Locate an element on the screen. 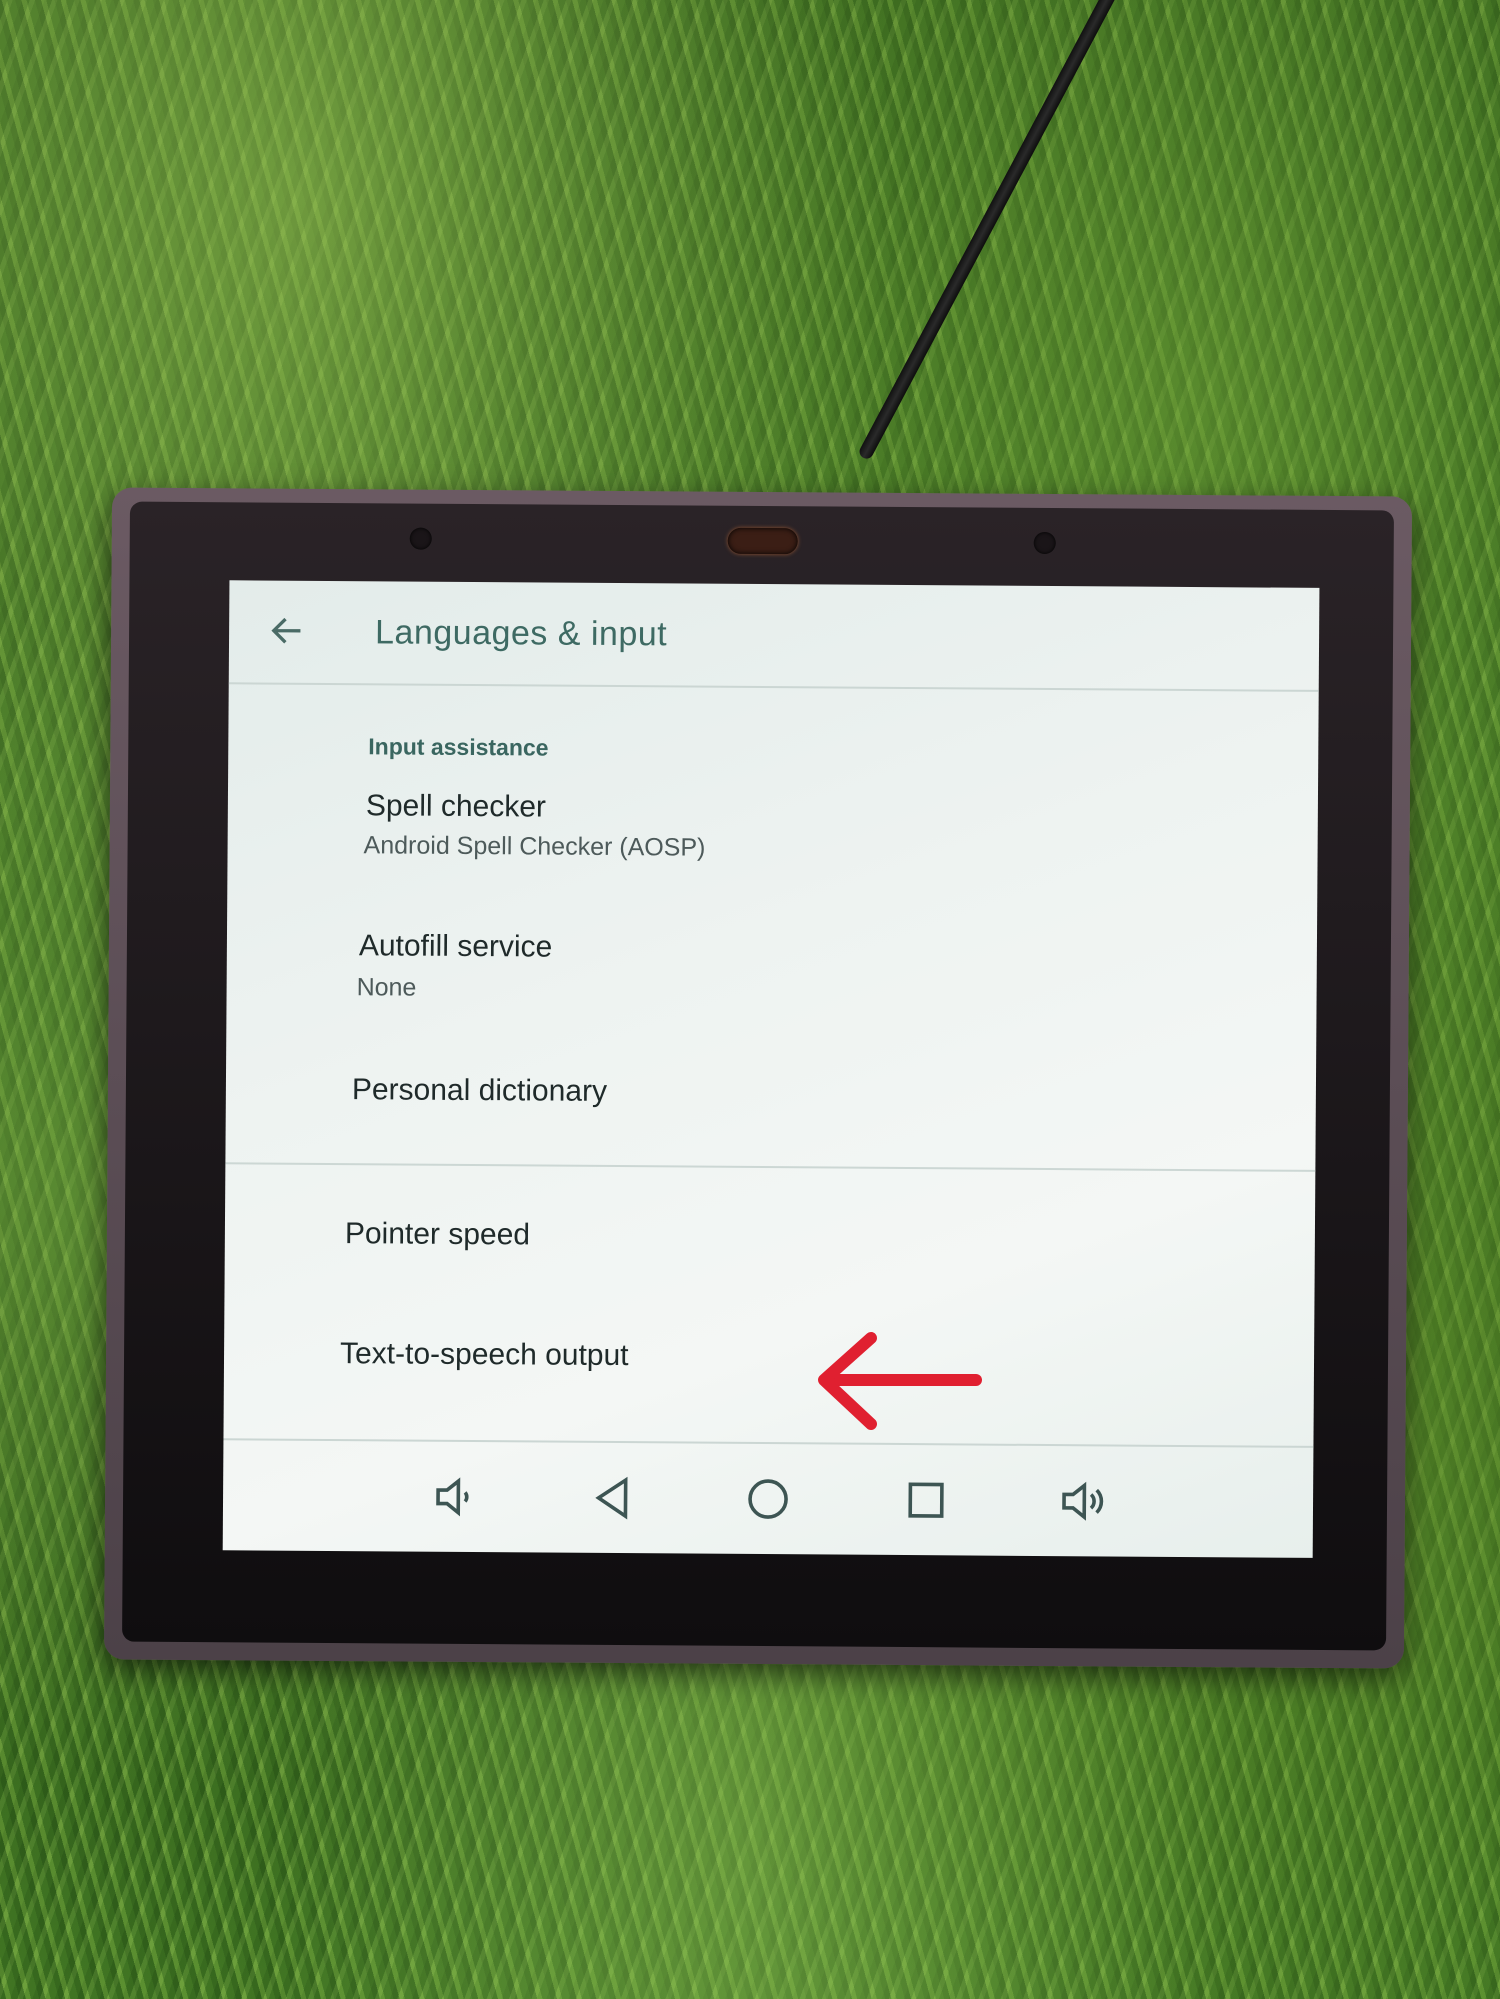  volume-up-icon is located at coordinates (1082, 1501).